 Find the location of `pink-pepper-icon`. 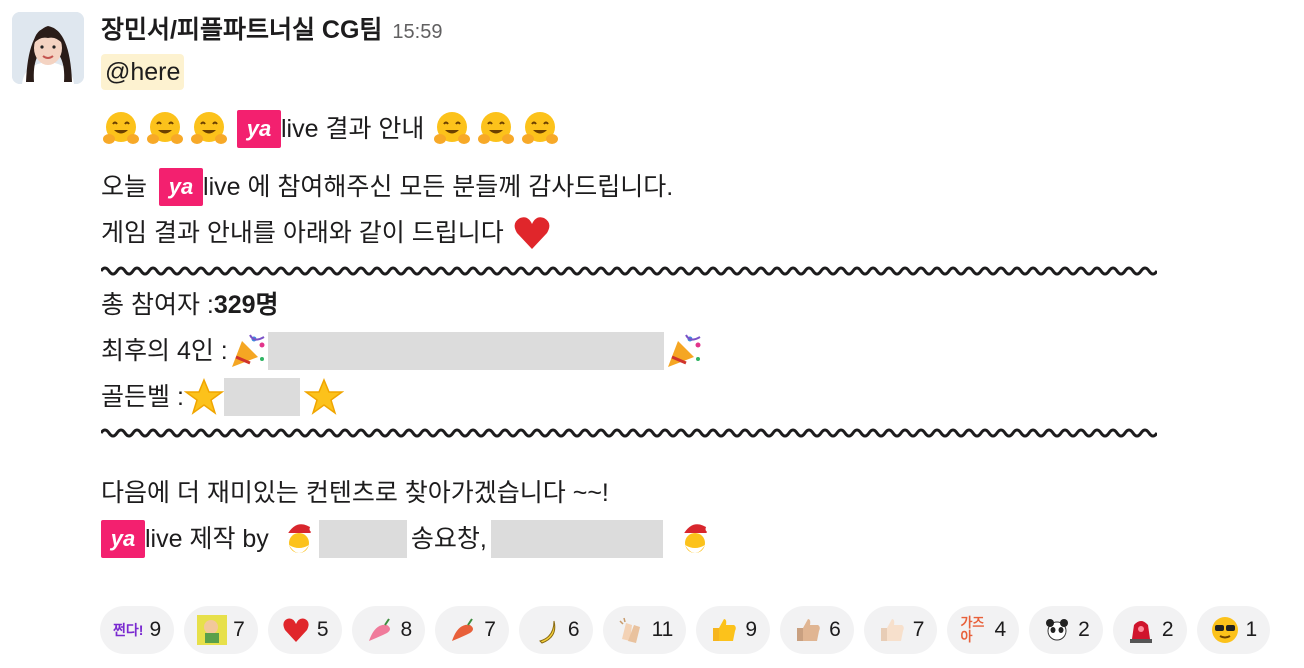

pink-pepper-icon is located at coordinates (380, 630).